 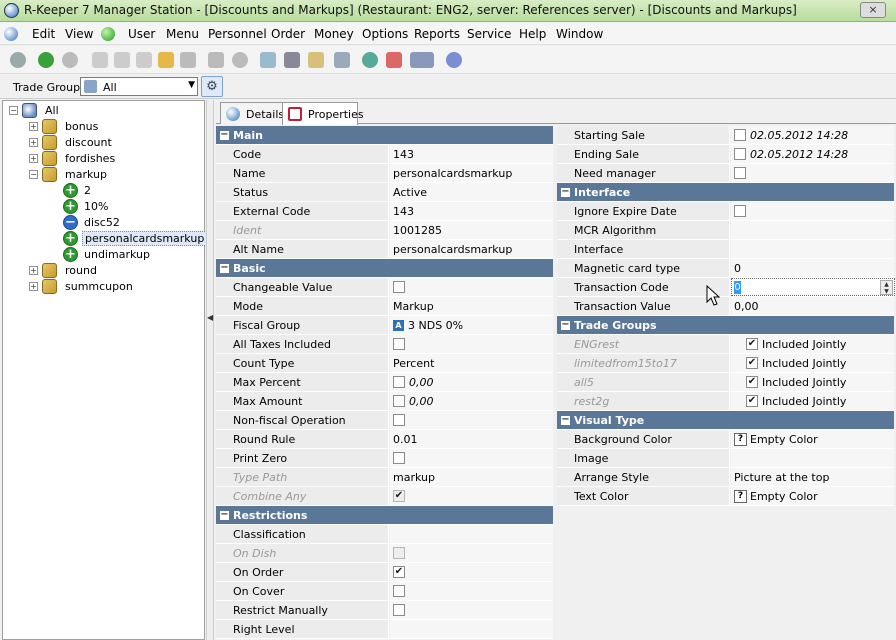 I want to click on tree-node-folder: + bonus, so click(x=89, y=127).